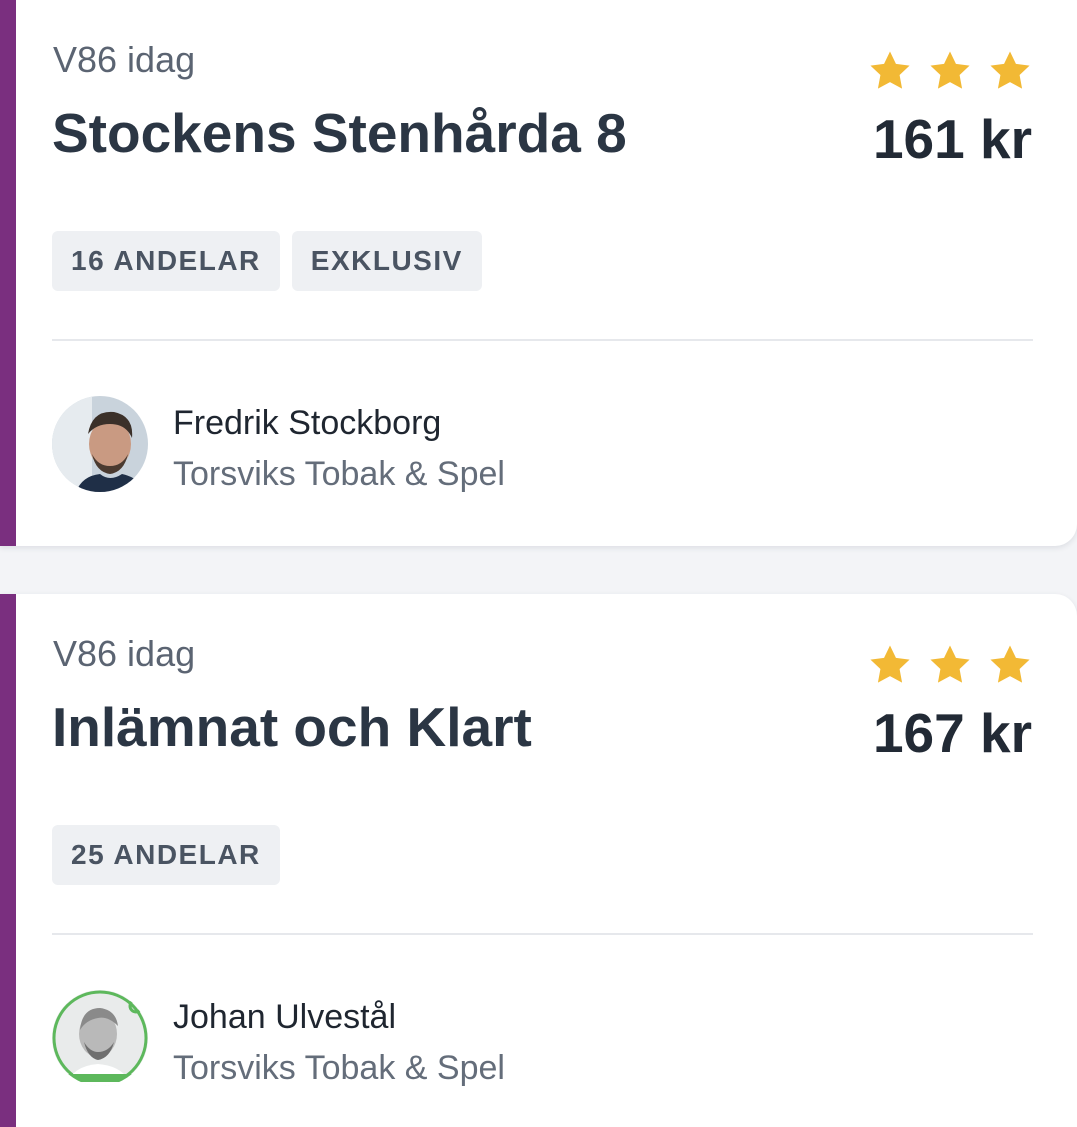 Image resolution: width=1077 pixels, height=1127 pixels. What do you see at coordinates (285, 1017) in the screenshot?
I see `agent-name: Johan Ulvestål` at bounding box center [285, 1017].